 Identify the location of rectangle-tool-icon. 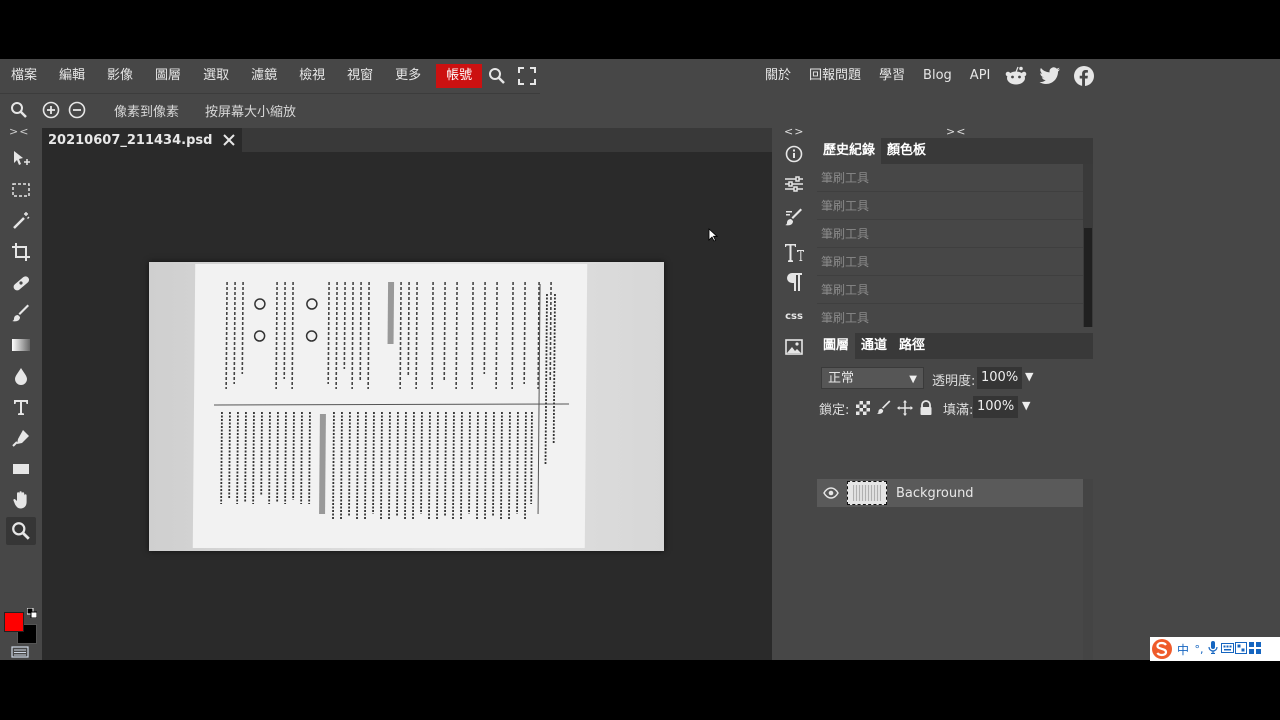
(21, 469).